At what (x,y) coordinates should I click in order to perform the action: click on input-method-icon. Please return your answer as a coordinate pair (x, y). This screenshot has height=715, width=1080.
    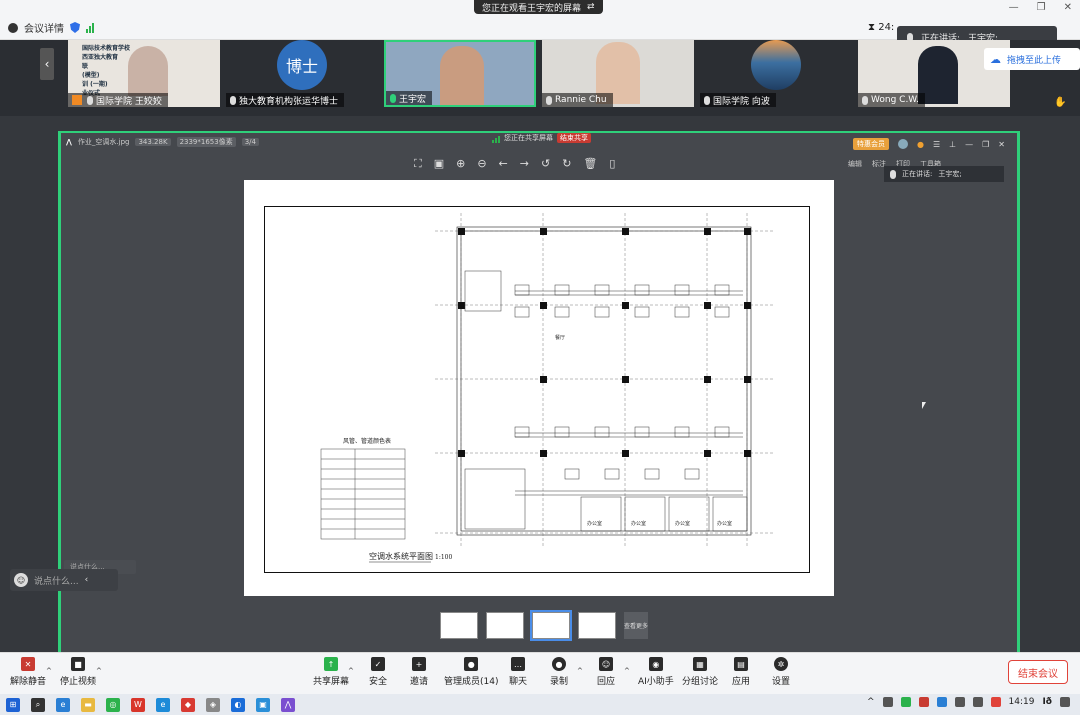
    Looking at the image, I should click on (995, 702).